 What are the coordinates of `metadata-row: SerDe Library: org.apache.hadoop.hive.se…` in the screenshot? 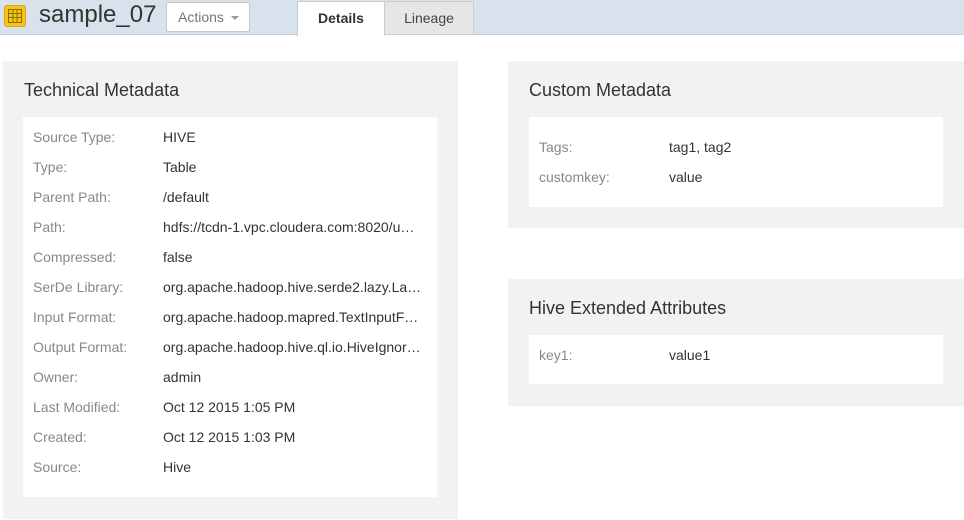 It's located at (230, 292).